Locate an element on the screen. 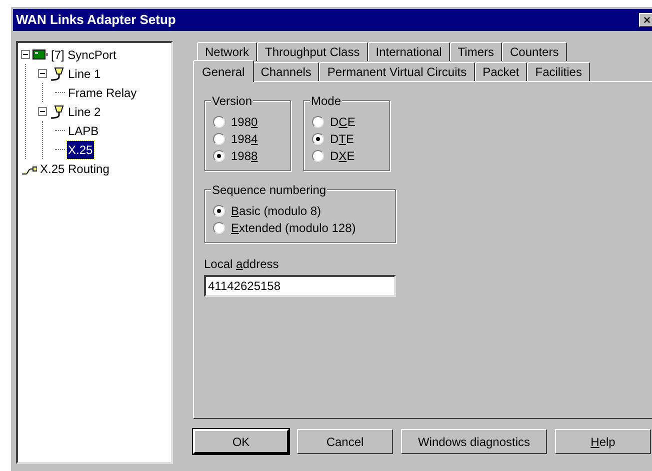 This screenshot has height=471, width=652. network-card-icon is located at coordinates (40, 55).